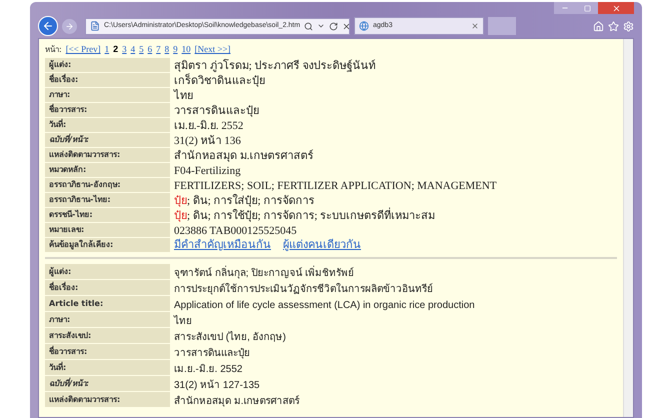 Image resolution: width=647 pixels, height=418 pixels. I want to click on related-link: มีคำสำคัญเหมือนกัน, so click(222, 245).